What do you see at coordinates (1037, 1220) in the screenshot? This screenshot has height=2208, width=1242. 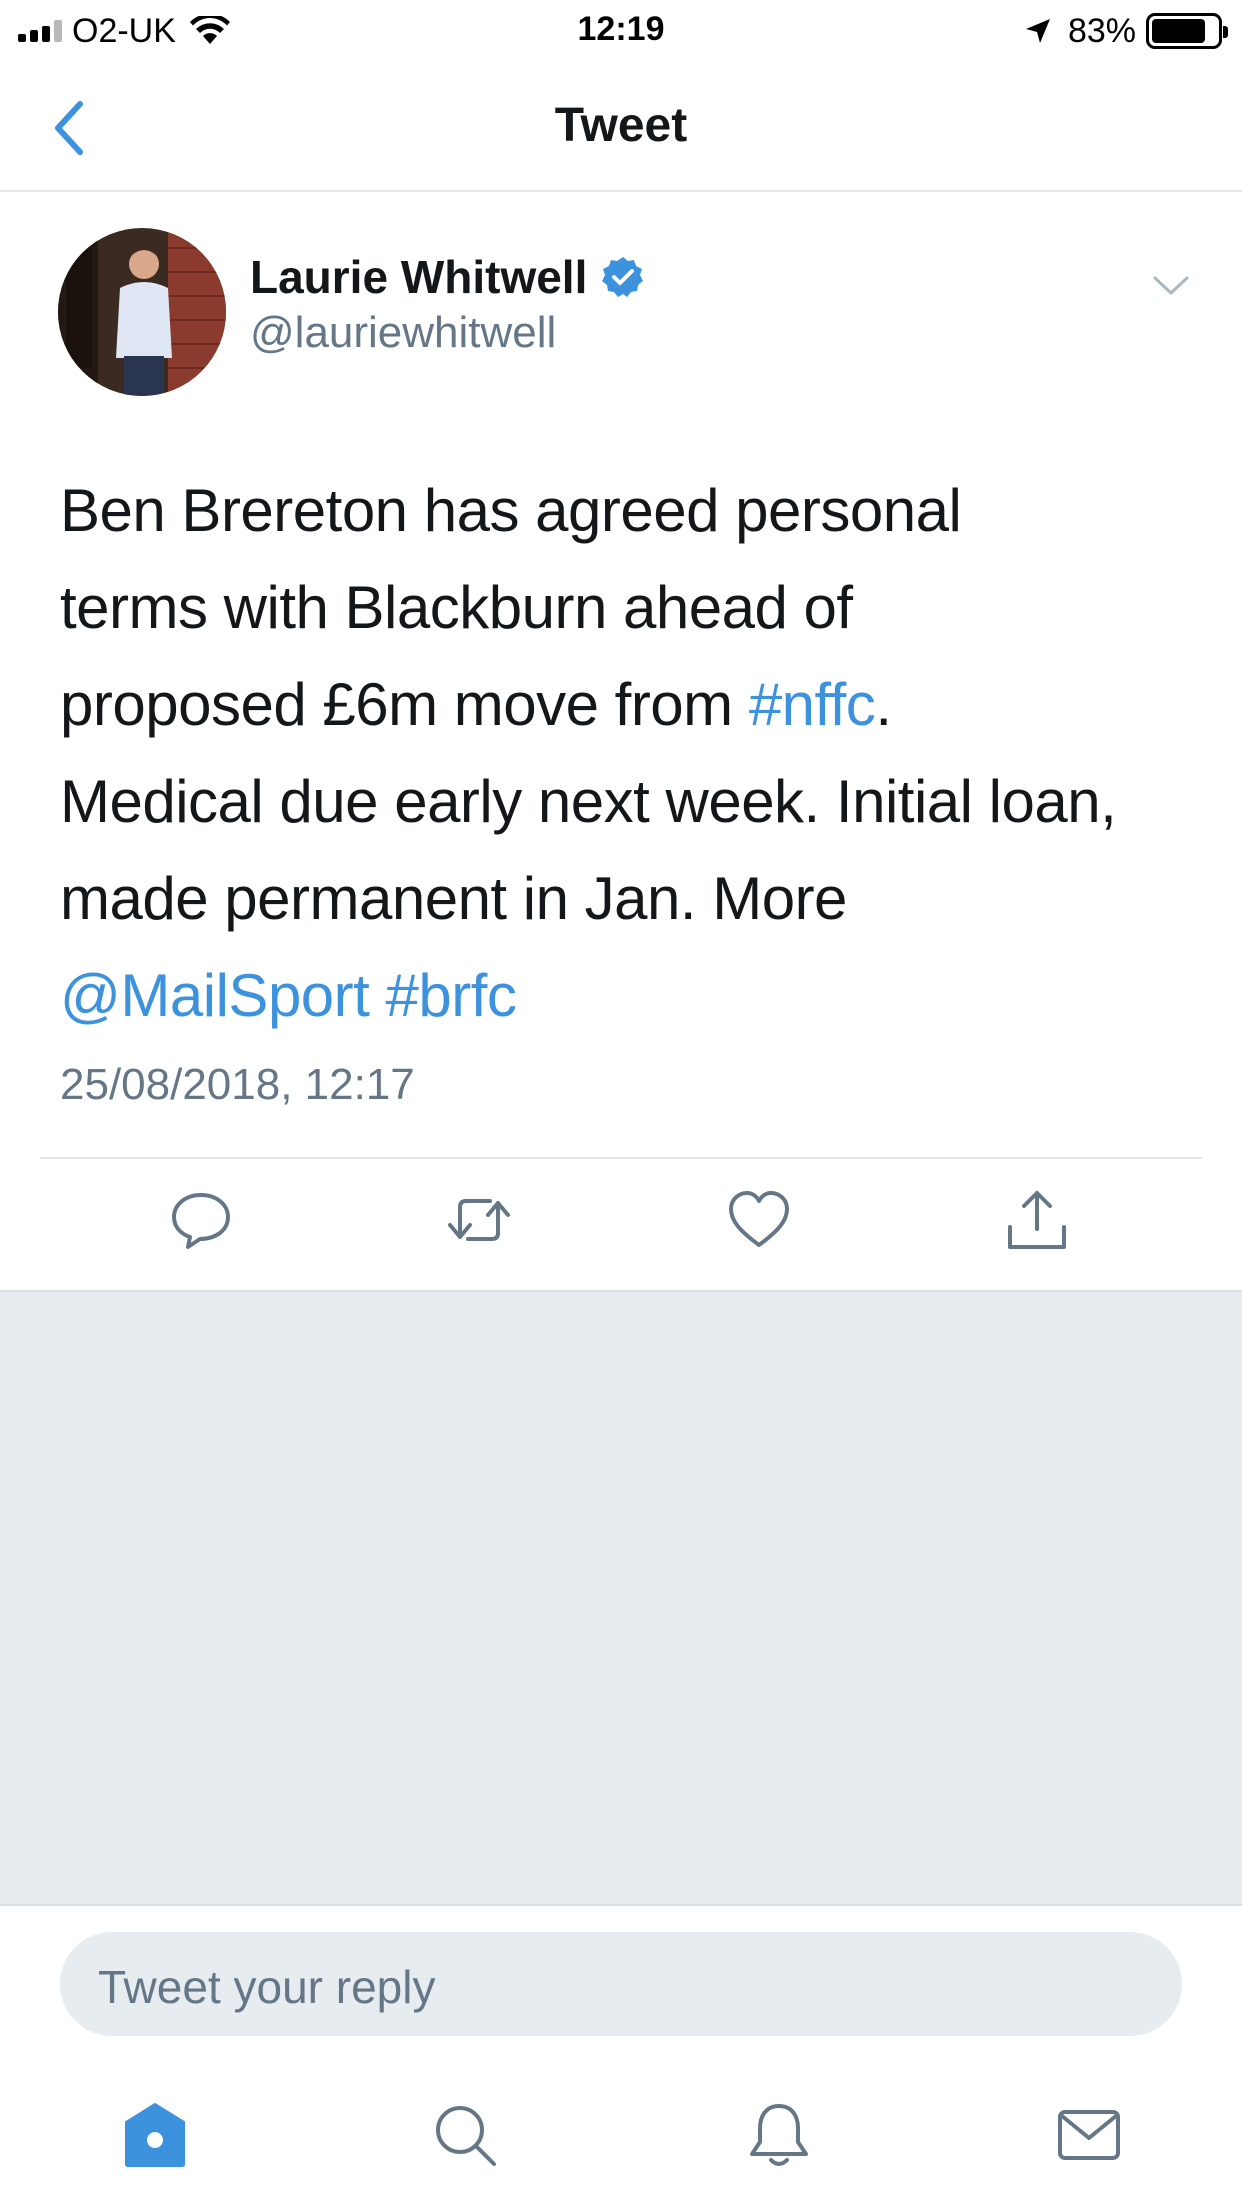 I see `share-icon` at bounding box center [1037, 1220].